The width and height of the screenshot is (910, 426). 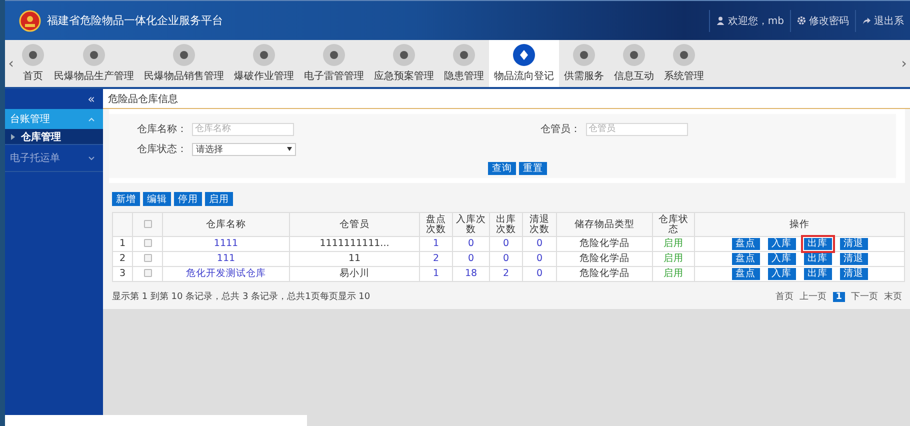 I want to click on row-number: 3, so click(x=122, y=274).